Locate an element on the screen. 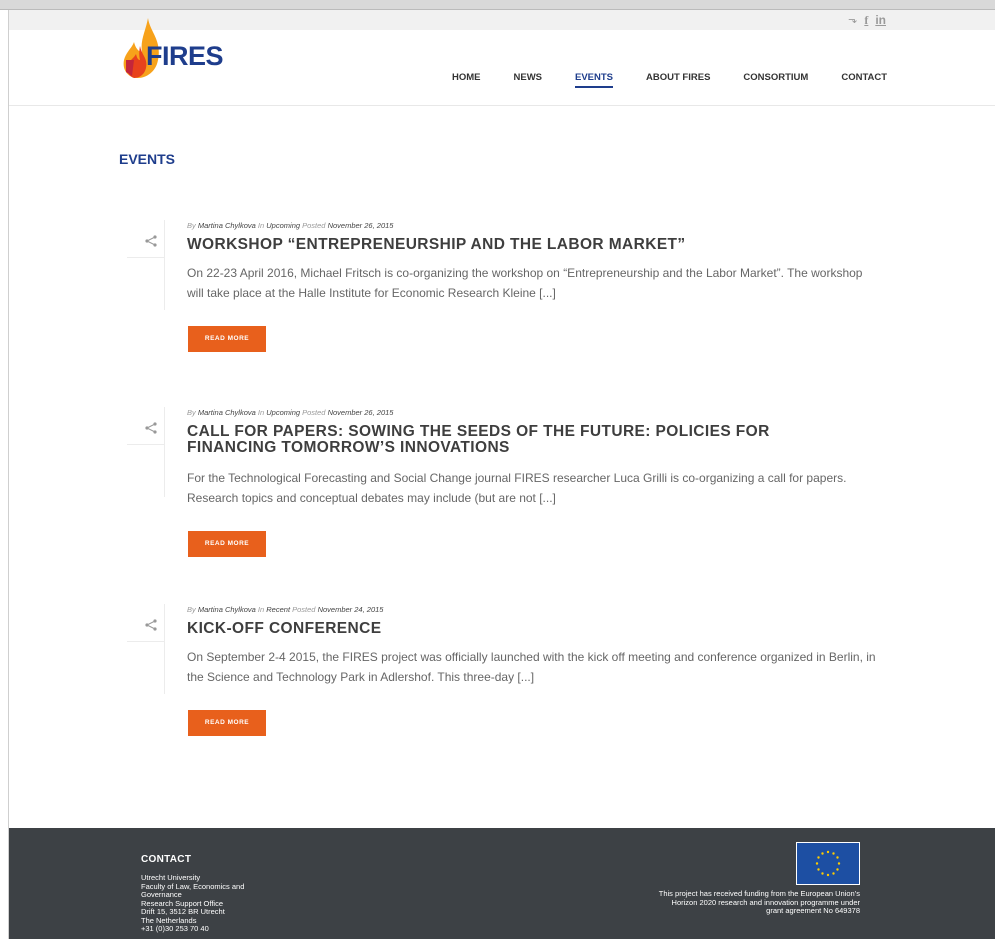  funding-line: grant agreement No 649378 is located at coordinates (813, 910).